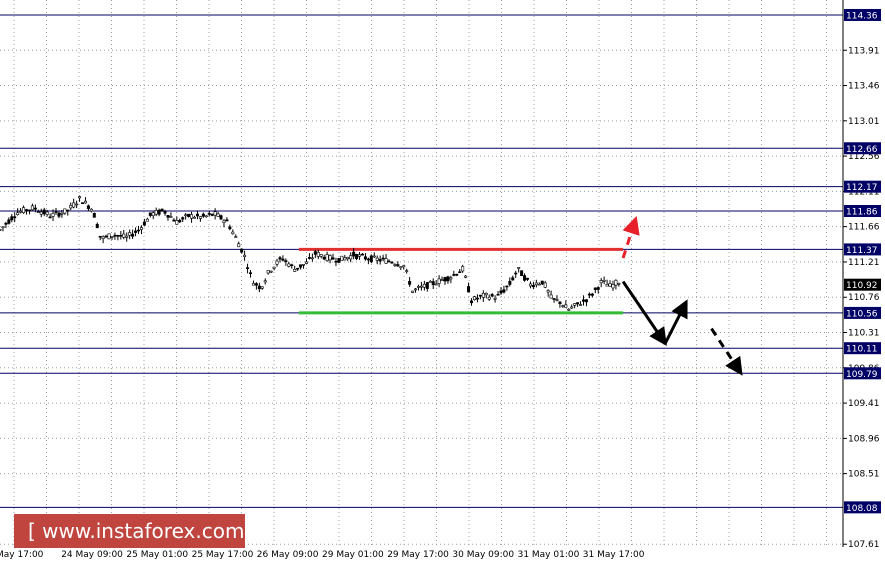  I want to click on level-label: 110.11, so click(862, 350).